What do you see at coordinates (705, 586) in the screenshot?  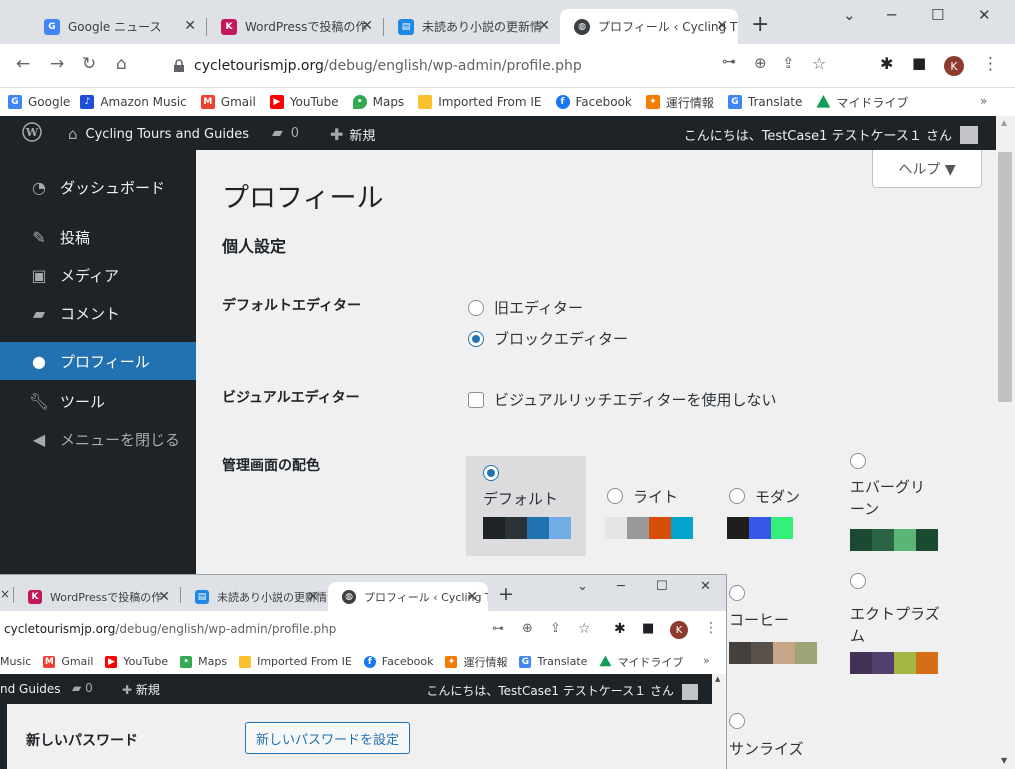 I see `close-window-button: ✕` at bounding box center [705, 586].